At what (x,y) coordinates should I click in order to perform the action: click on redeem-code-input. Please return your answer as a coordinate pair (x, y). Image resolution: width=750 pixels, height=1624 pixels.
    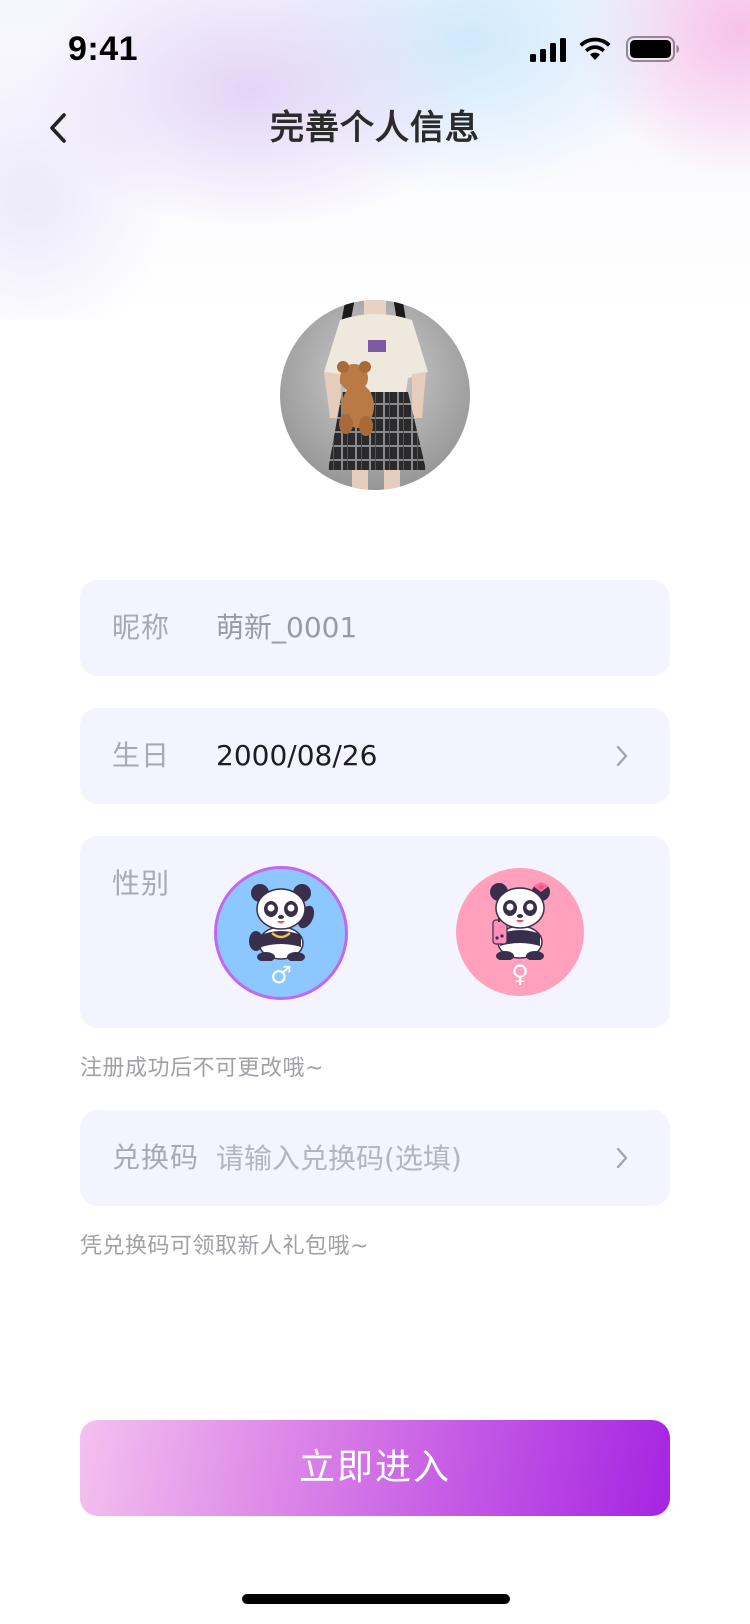
    Looking at the image, I should click on (406, 1158).